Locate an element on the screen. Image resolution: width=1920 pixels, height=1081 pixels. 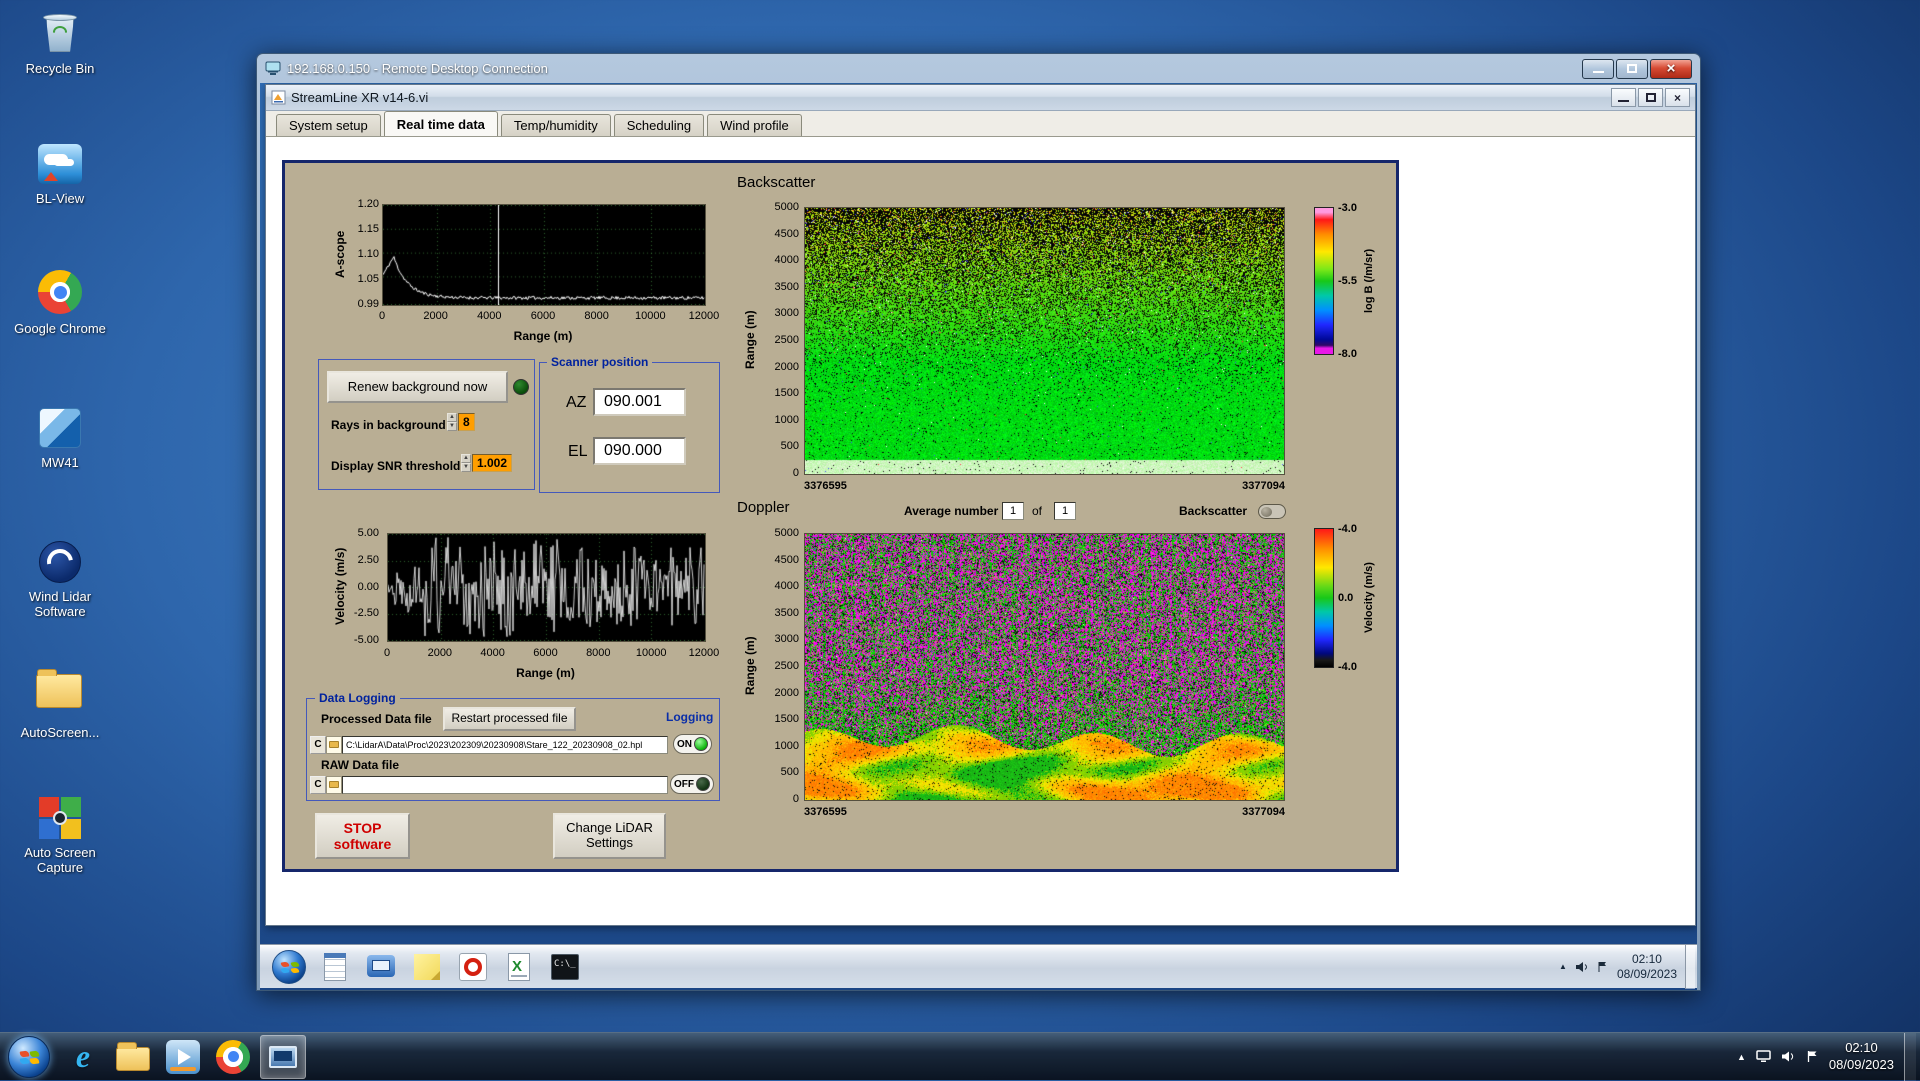
close-button: × is located at coordinates (1671, 68).